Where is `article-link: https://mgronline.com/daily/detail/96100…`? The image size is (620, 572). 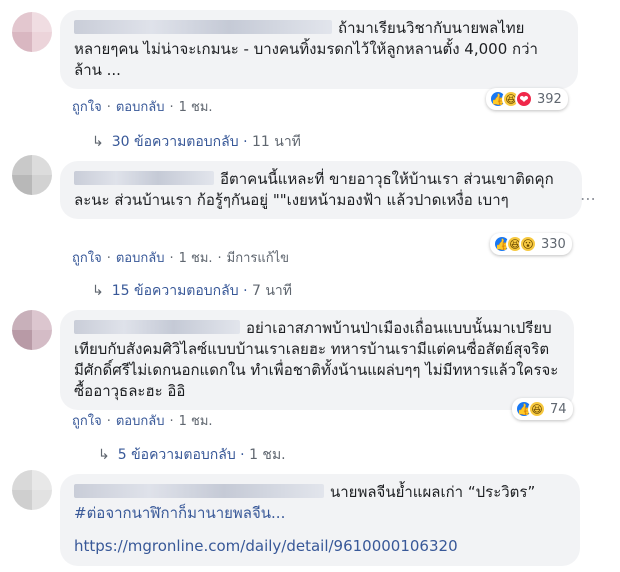
article-link: https://mgronline.com/daily/detail/96100… is located at coordinates (266, 546).